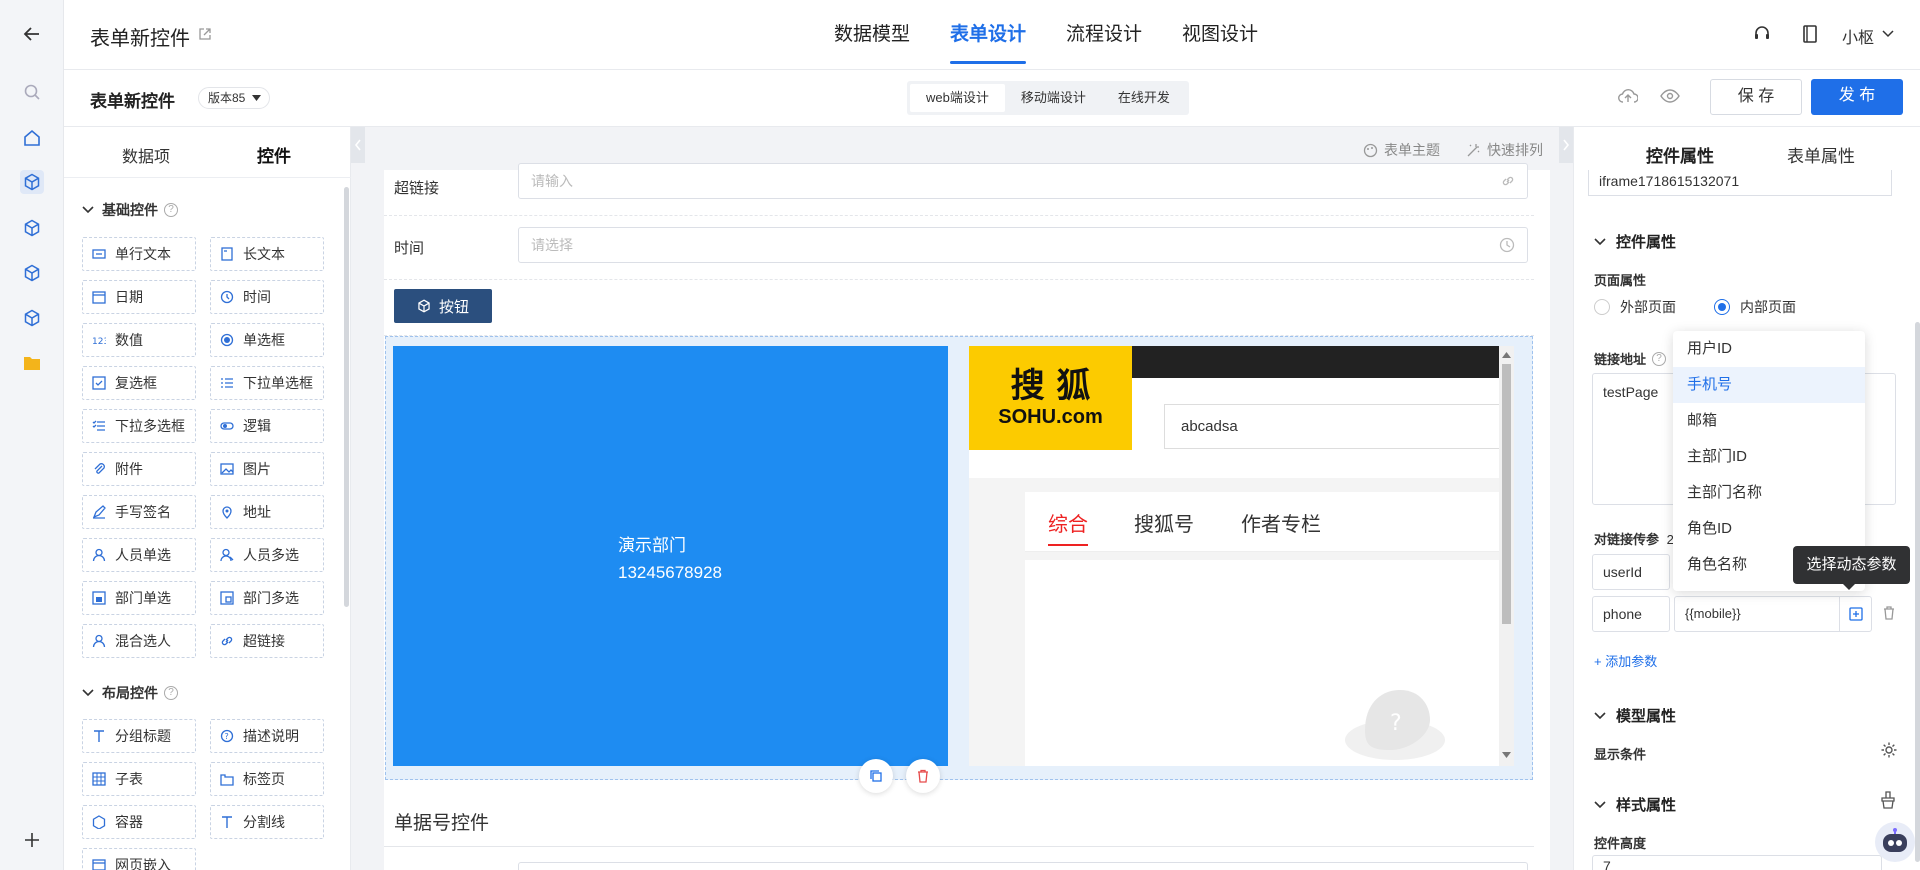  I want to click on version-select: 版本85, so click(234, 98).